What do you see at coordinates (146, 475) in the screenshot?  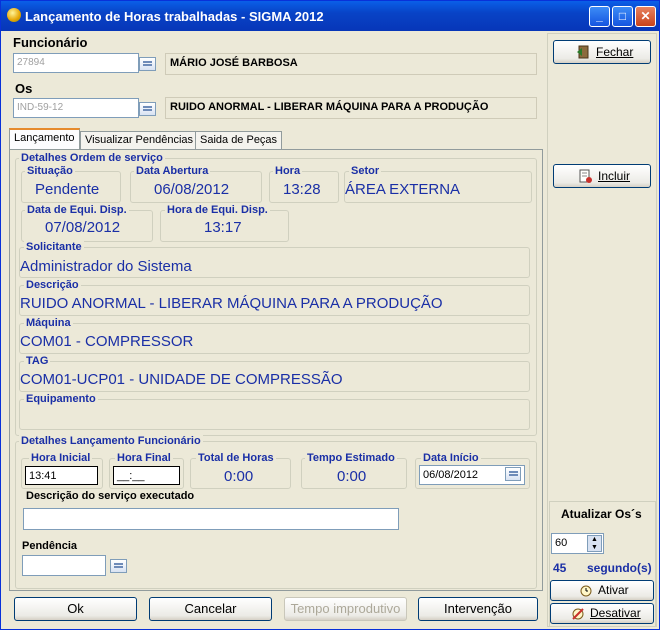 I see `hora-final-input: __:__` at bounding box center [146, 475].